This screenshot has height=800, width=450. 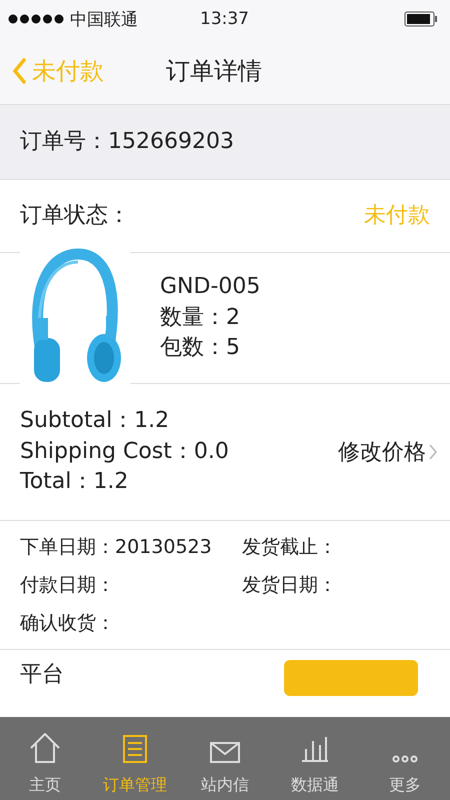 I want to click on home-icon, so click(x=45, y=748).